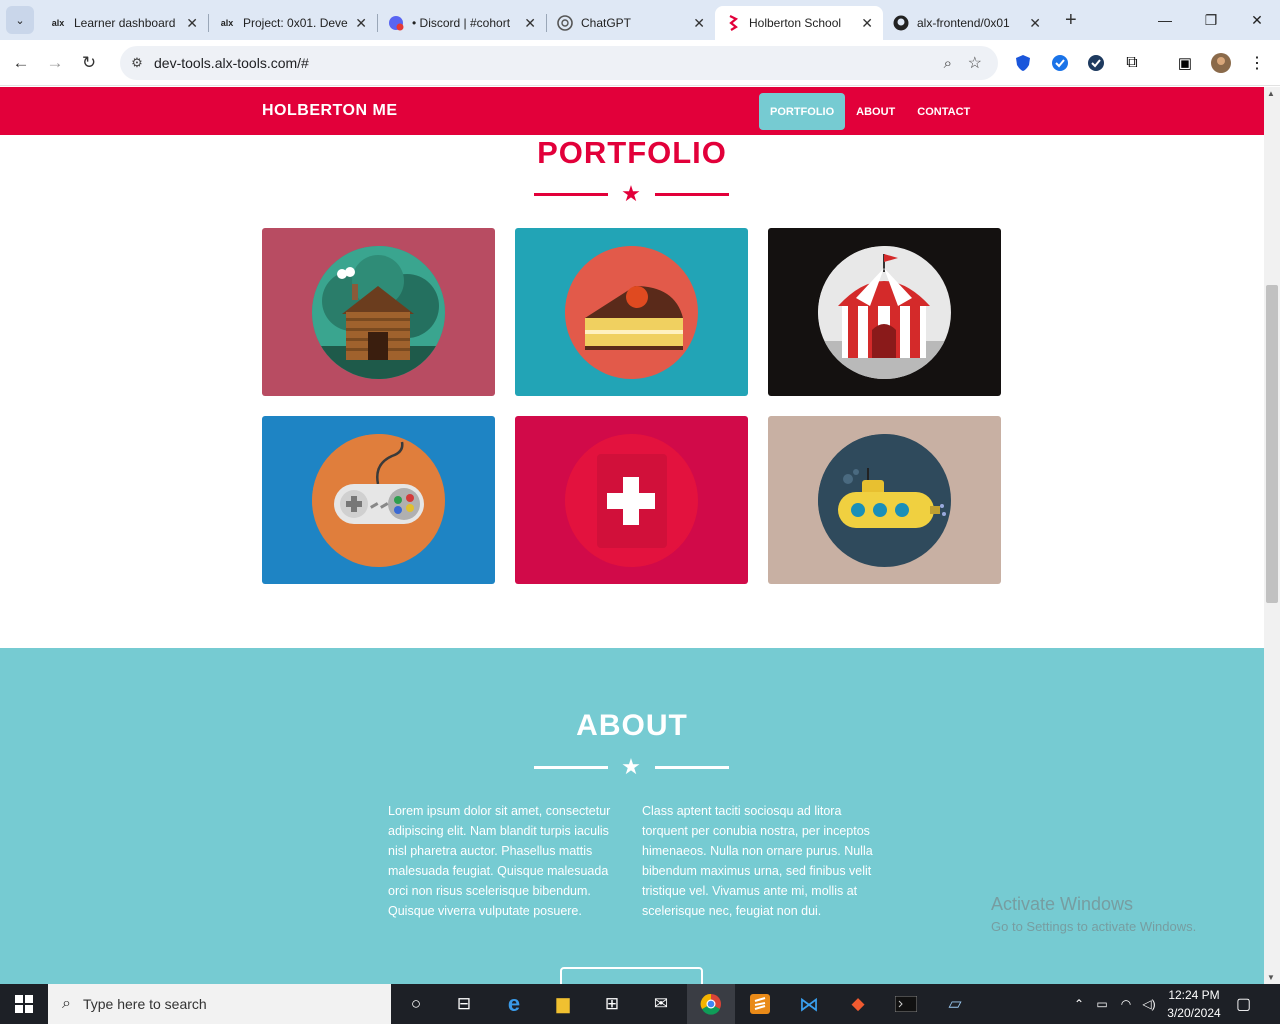 This screenshot has height=1024, width=1280. What do you see at coordinates (858, 1004) in the screenshot?
I see `git-icon: ◆` at bounding box center [858, 1004].